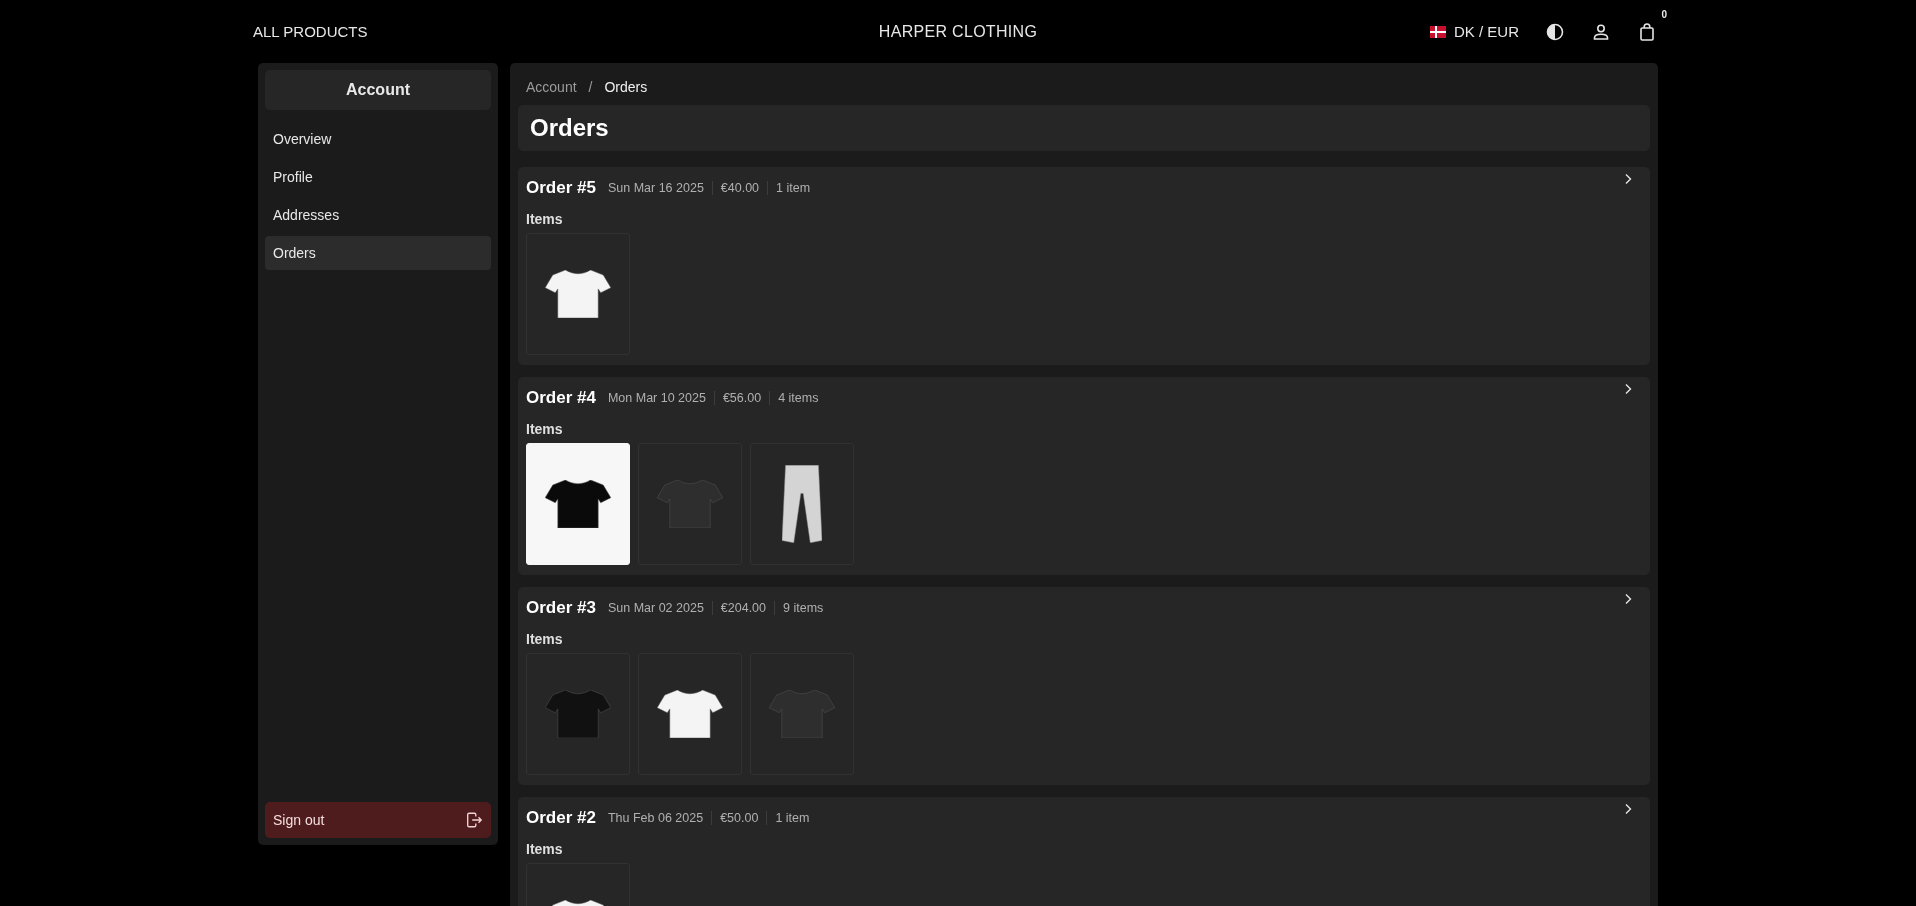  I want to click on order-total: €40.00, so click(739, 188).